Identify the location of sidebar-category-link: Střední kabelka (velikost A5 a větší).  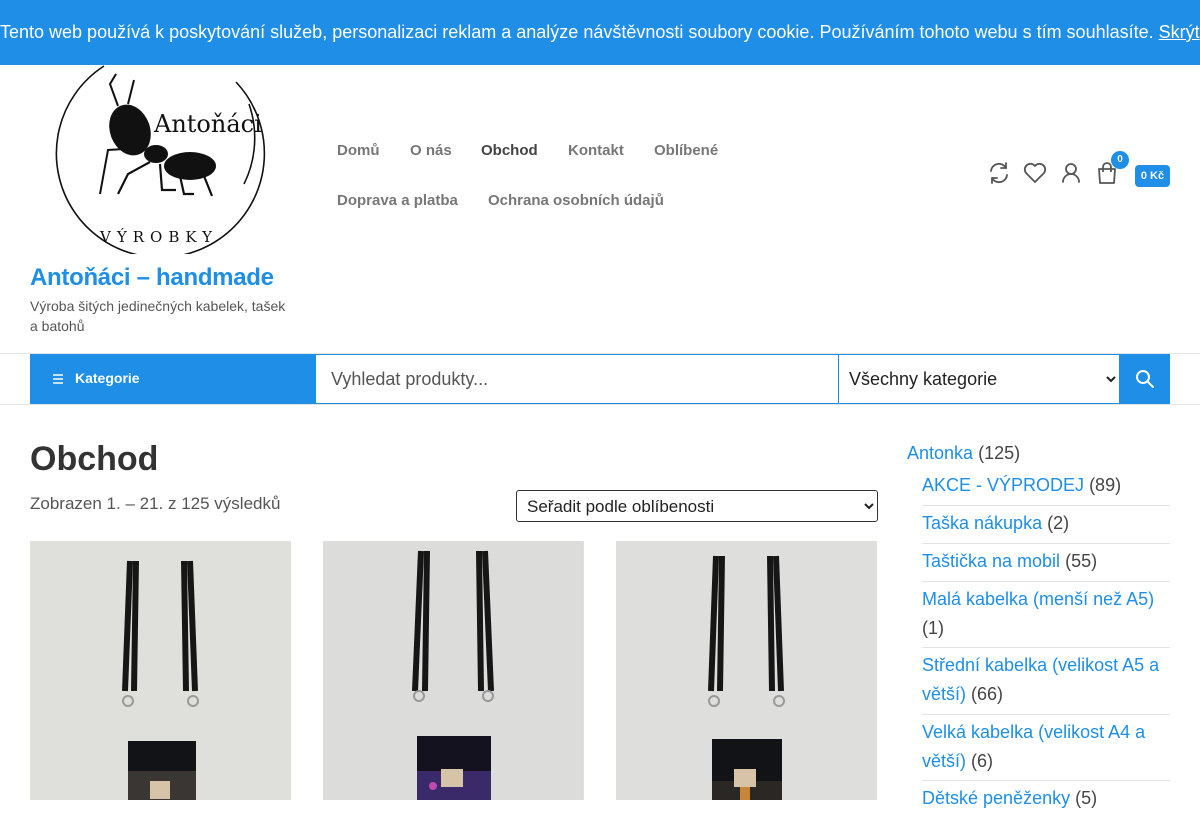
(1040, 679).